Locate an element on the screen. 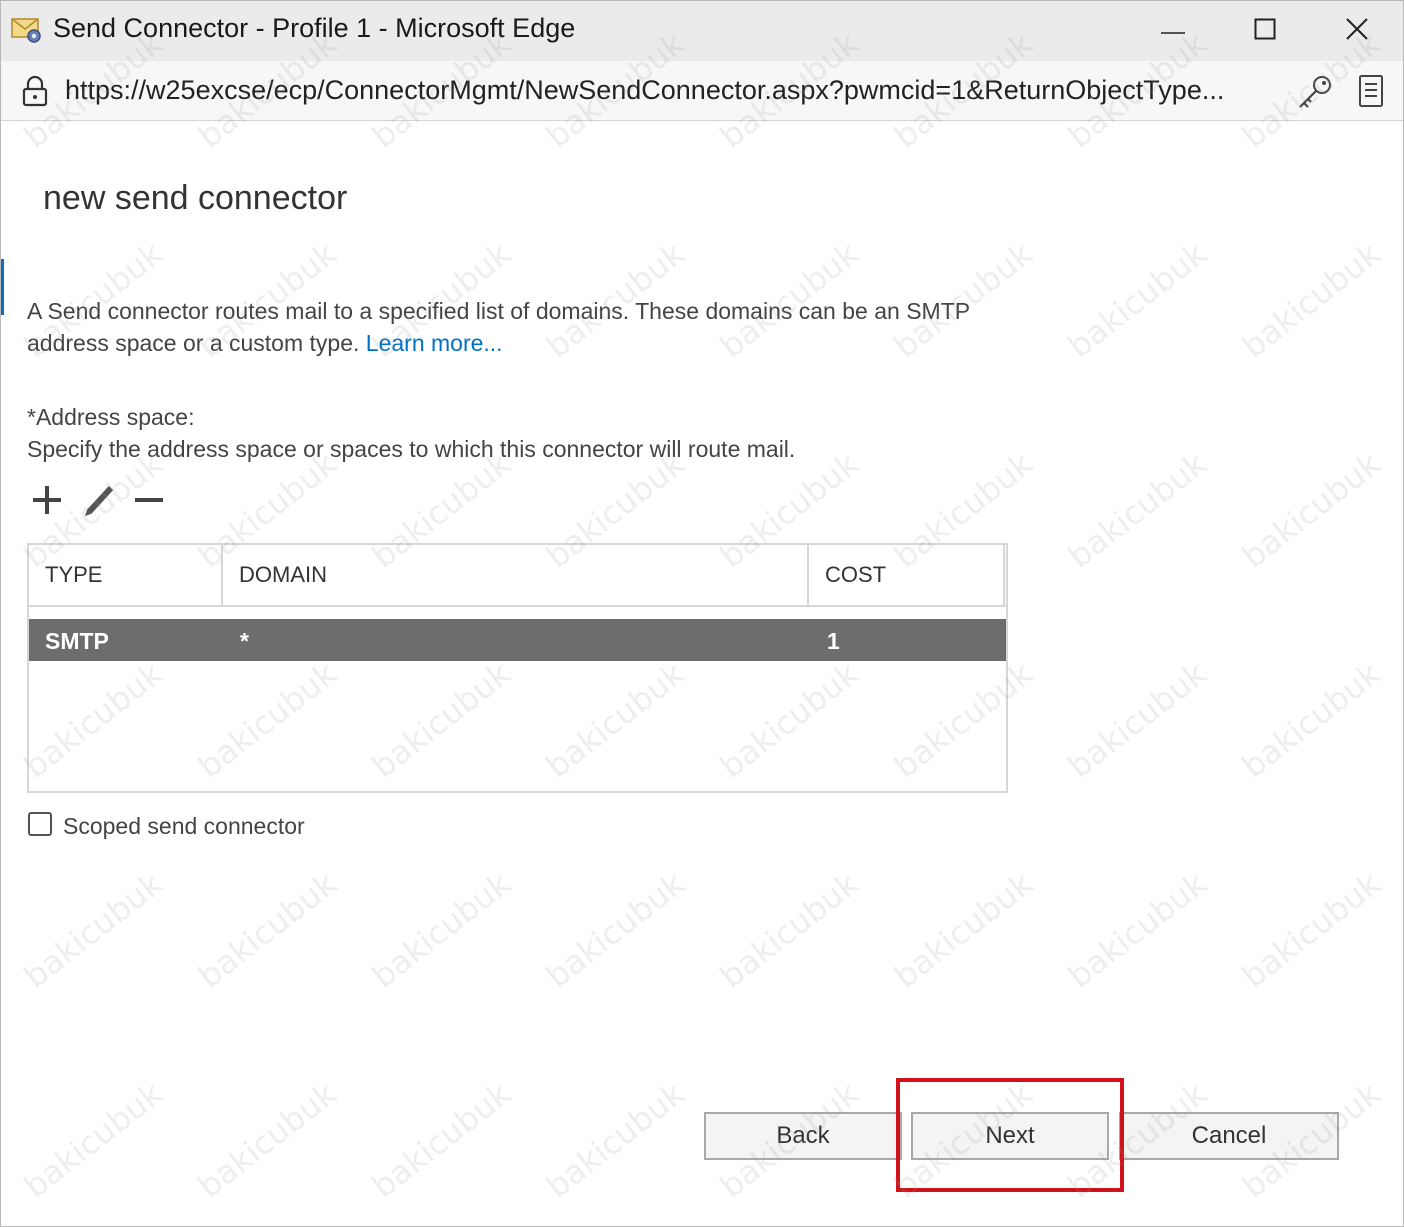 This screenshot has height=1227, width=1404. table-header: TYPE DOMAIN COST is located at coordinates (517, 576).